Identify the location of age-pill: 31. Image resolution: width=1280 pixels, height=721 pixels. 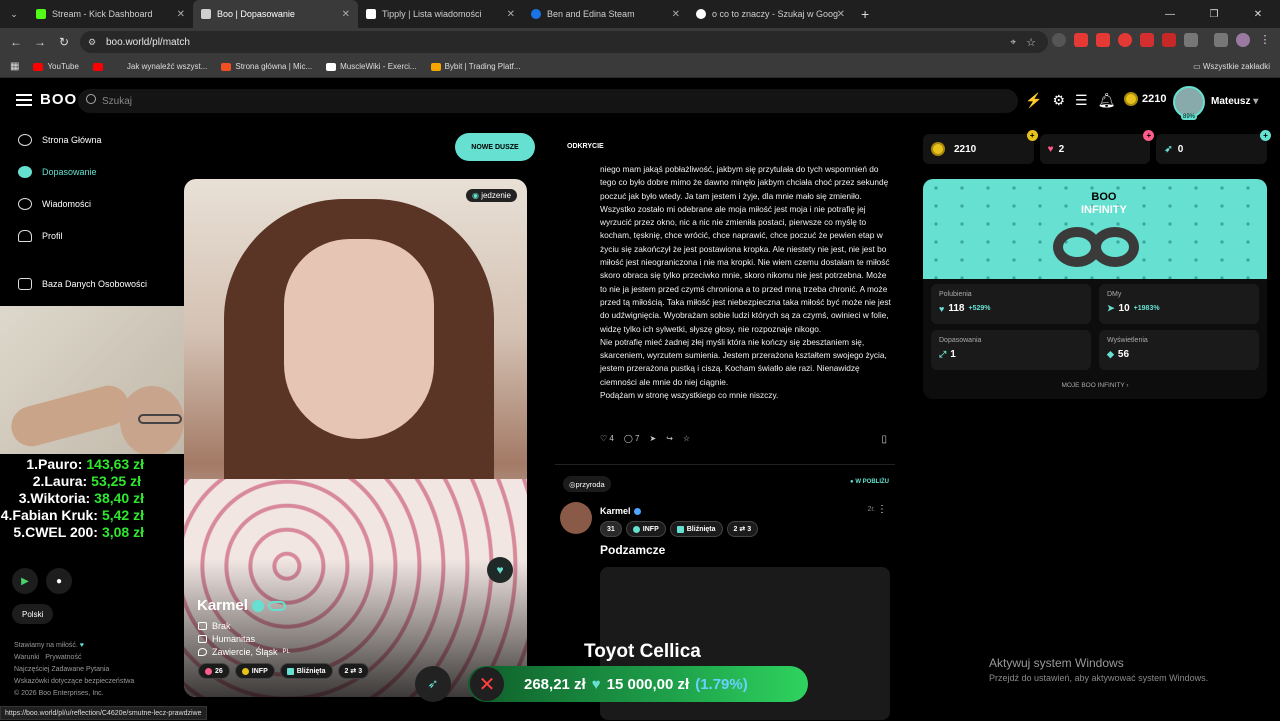
(611, 529).